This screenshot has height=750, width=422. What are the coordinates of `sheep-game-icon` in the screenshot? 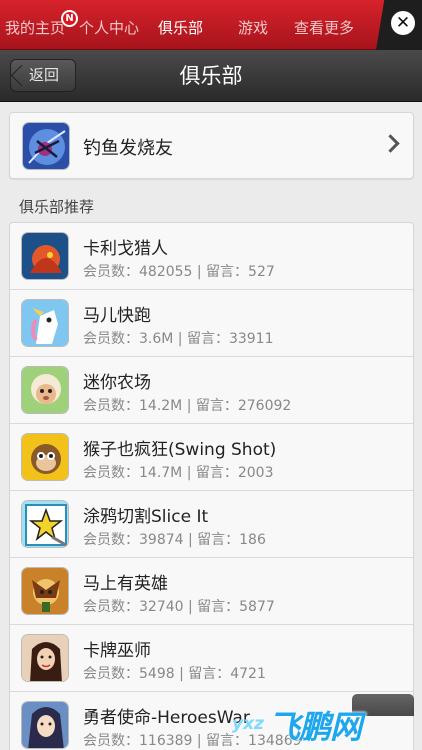 It's located at (45, 390).